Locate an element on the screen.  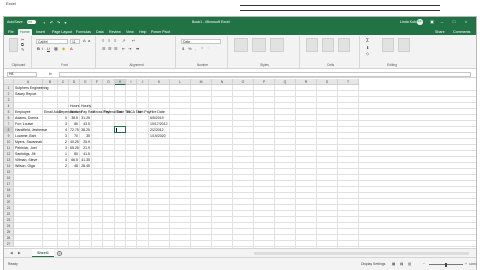
percent-icon: % is located at coordinates (190, 49).